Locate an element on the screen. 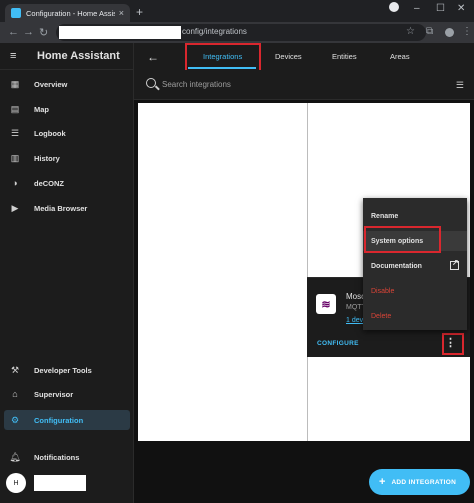 The height and width of the screenshot is (503, 474). mosquitto-logo-icon: ≋ is located at coordinates (326, 304).